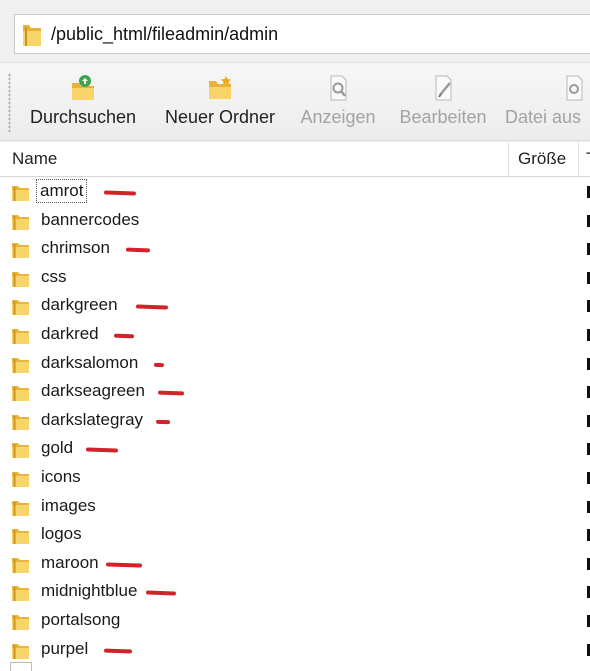  What do you see at coordinates (83, 87) in the screenshot?
I see `folder-search-icon` at bounding box center [83, 87].